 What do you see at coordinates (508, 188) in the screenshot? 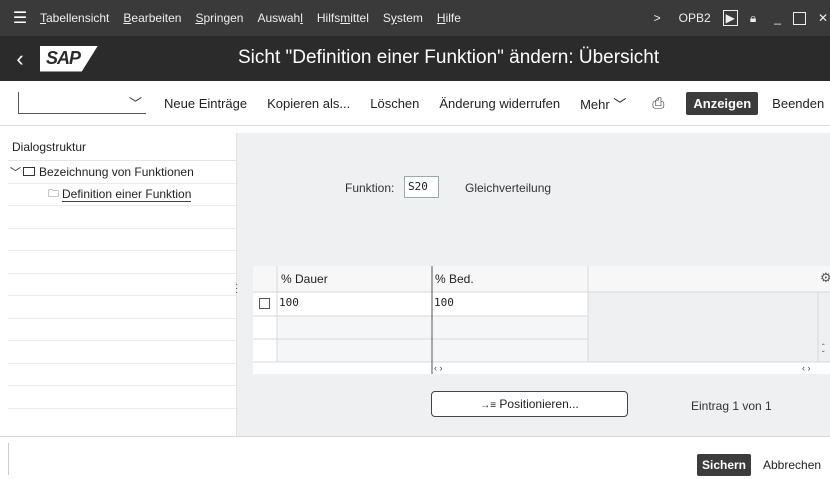
I see `function-description: Gleichverteilung` at bounding box center [508, 188].